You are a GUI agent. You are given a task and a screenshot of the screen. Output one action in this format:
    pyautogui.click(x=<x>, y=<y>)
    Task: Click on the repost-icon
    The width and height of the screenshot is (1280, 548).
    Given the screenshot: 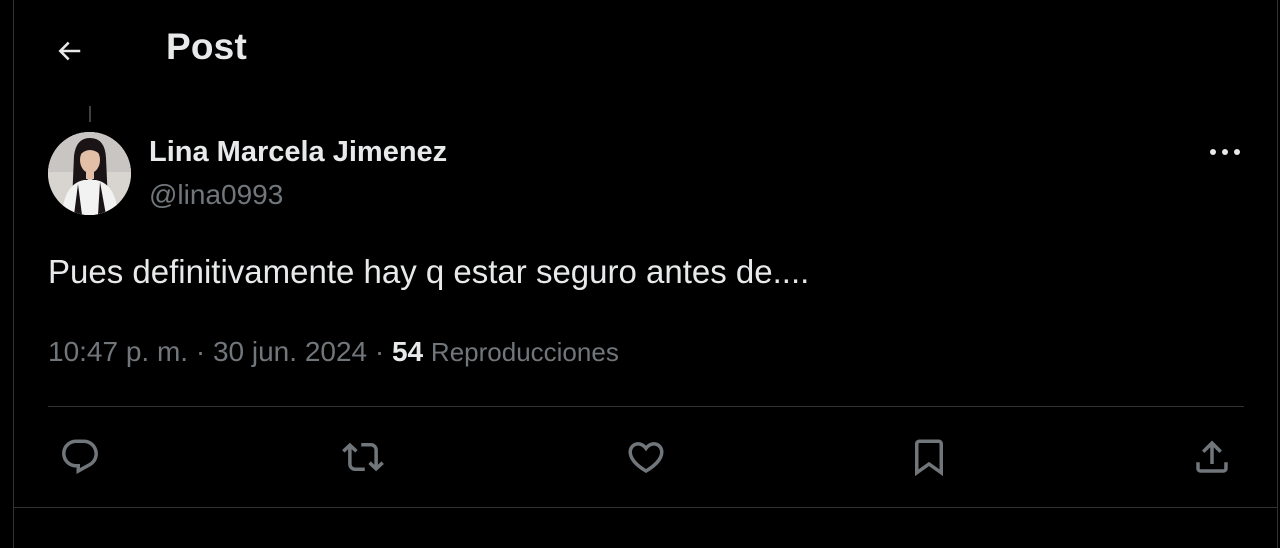 What is the action you would take?
    pyautogui.click(x=363, y=457)
    